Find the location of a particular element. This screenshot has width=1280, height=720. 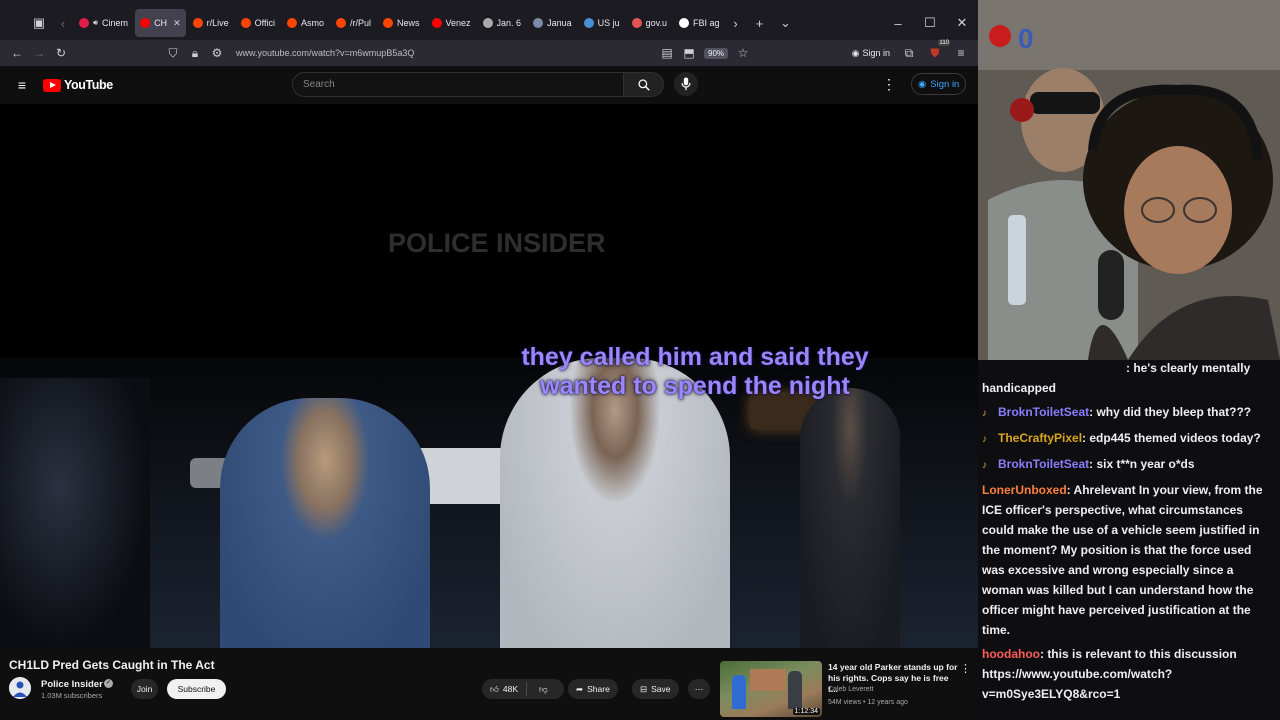

search-input: Search is located at coordinates (458, 84).